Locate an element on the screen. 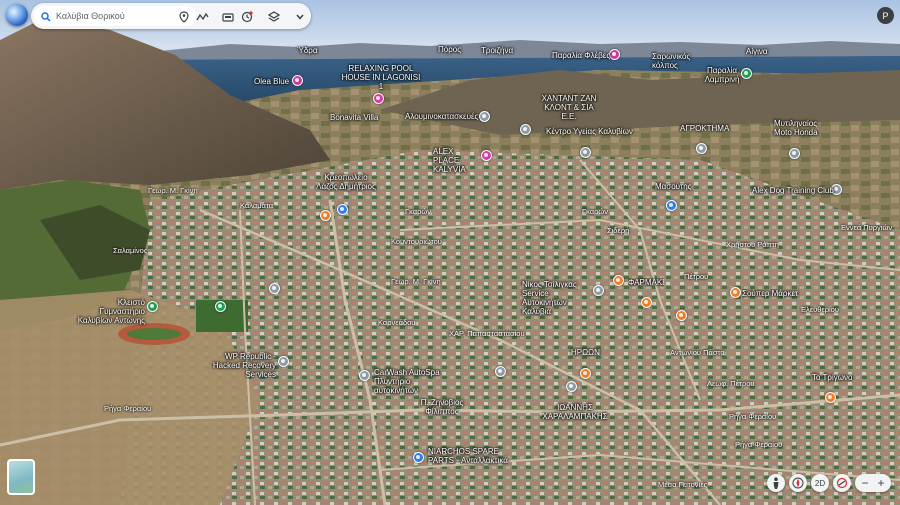  place-label: Παραλία Λαμπρινή is located at coordinates (722, 75).